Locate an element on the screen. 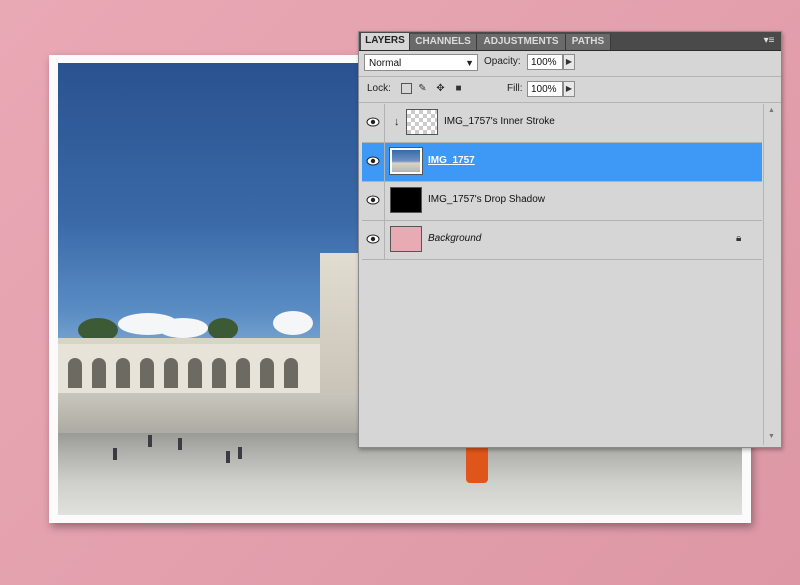  panel-tabbar: LAYERS CHANNELS ADJUSTMENTS PATHS ▾≡ is located at coordinates (570, 41).